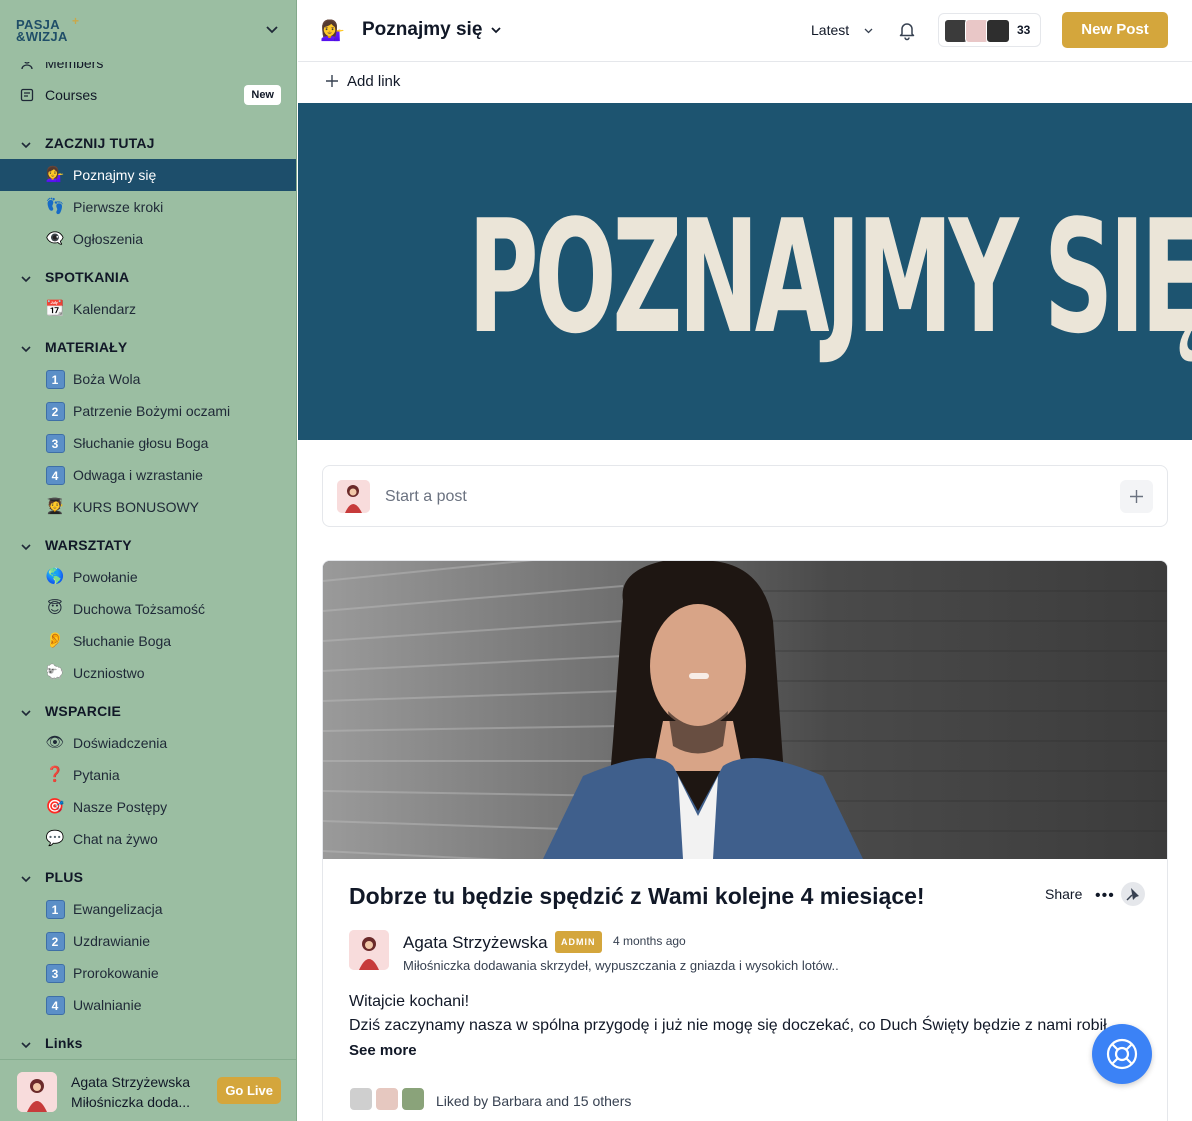 The height and width of the screenshot is (1121, 1192). What do you see at coordinates (112, 941) in the screenshot?
I see `sidebar-item-label: Uzdrawianie` at bounding box center [112, 941].